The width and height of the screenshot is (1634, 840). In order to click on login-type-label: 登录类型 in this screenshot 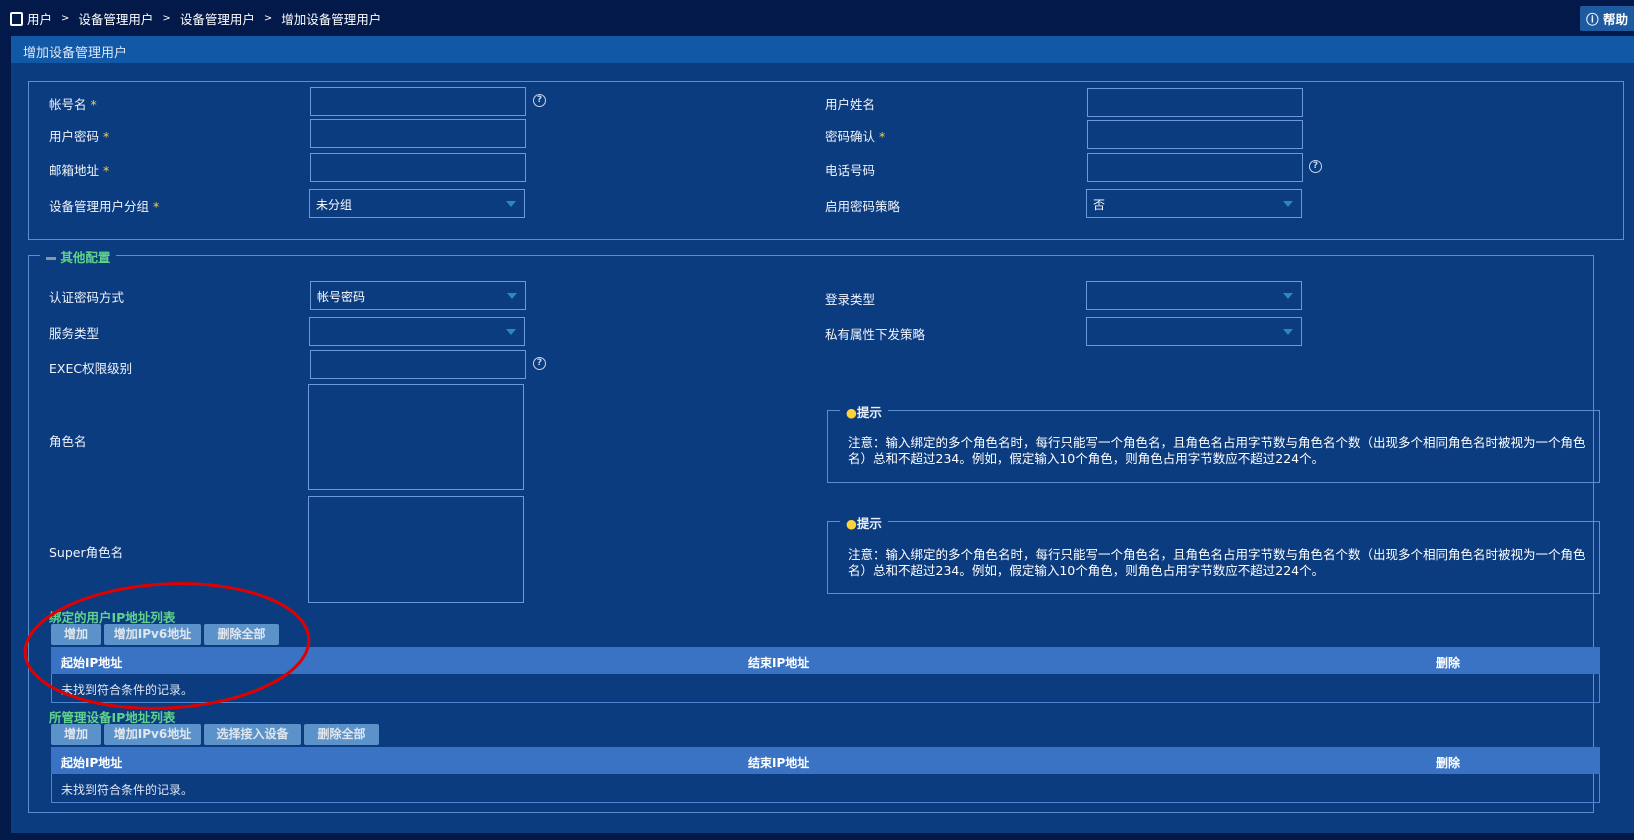, I will do `click(850, 299)`.